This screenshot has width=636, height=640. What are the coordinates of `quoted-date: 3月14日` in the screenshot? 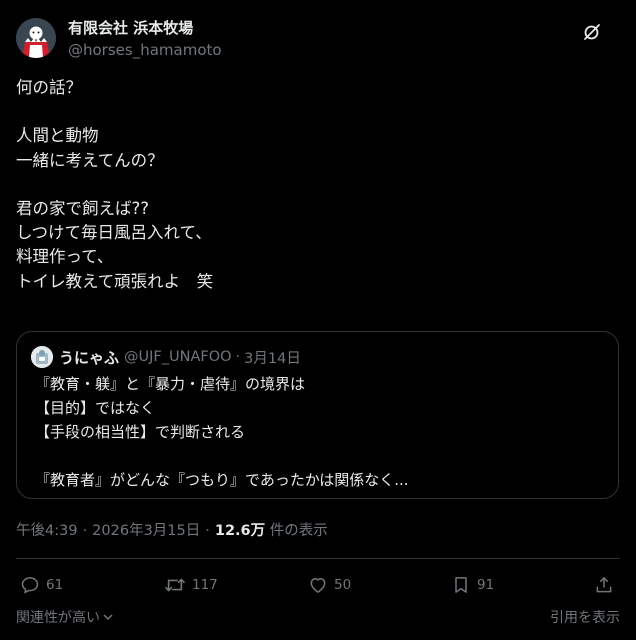 It's located at (272, 358).